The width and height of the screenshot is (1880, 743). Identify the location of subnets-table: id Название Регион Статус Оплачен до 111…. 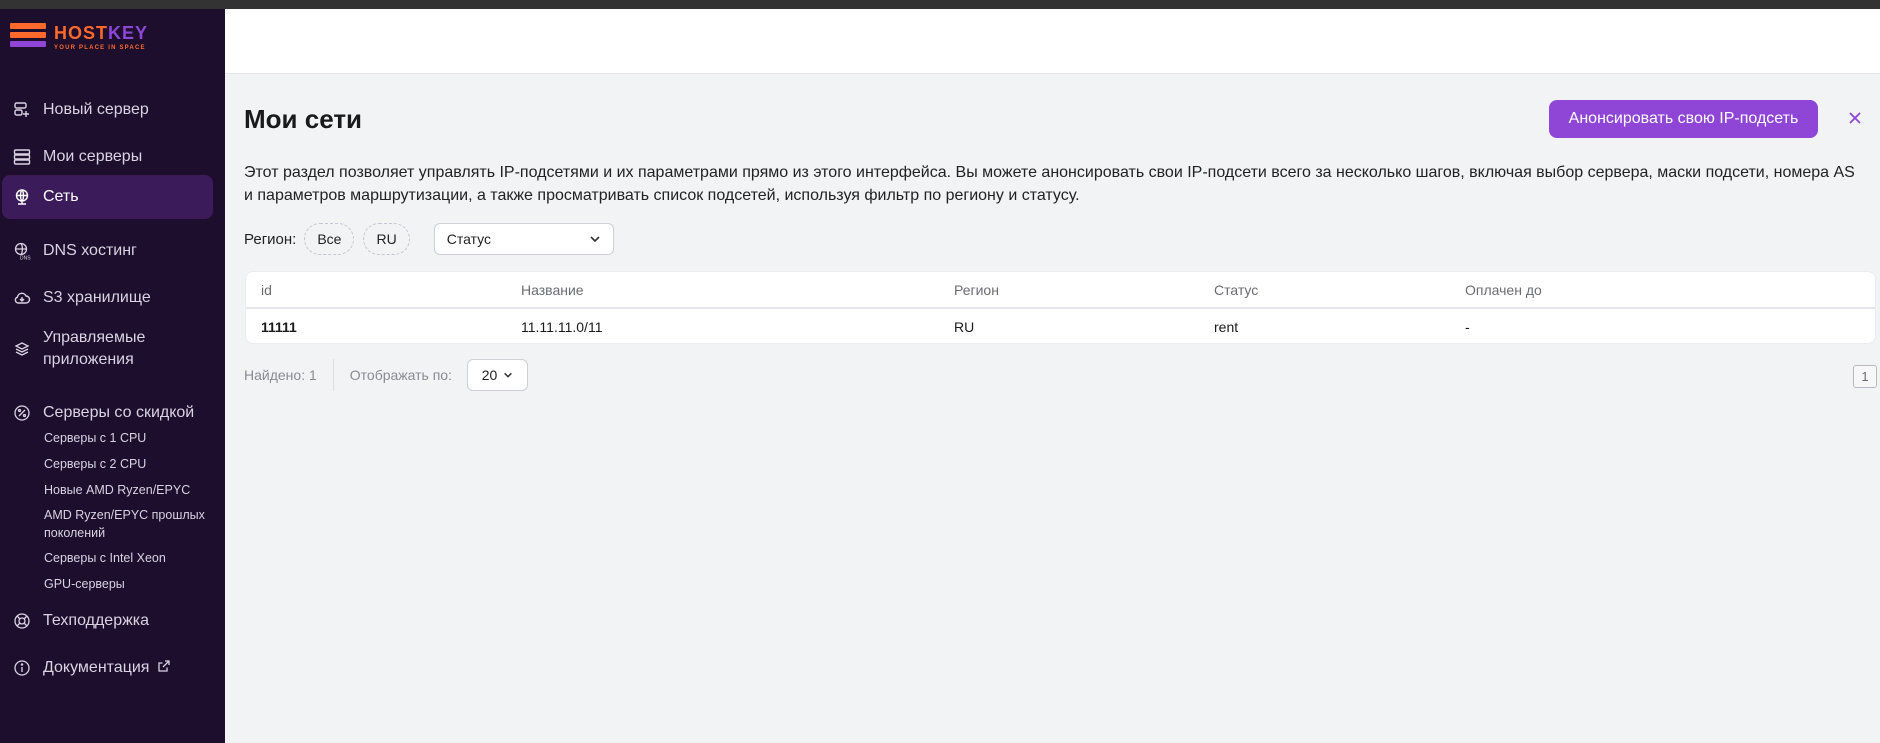
(1060, 307).